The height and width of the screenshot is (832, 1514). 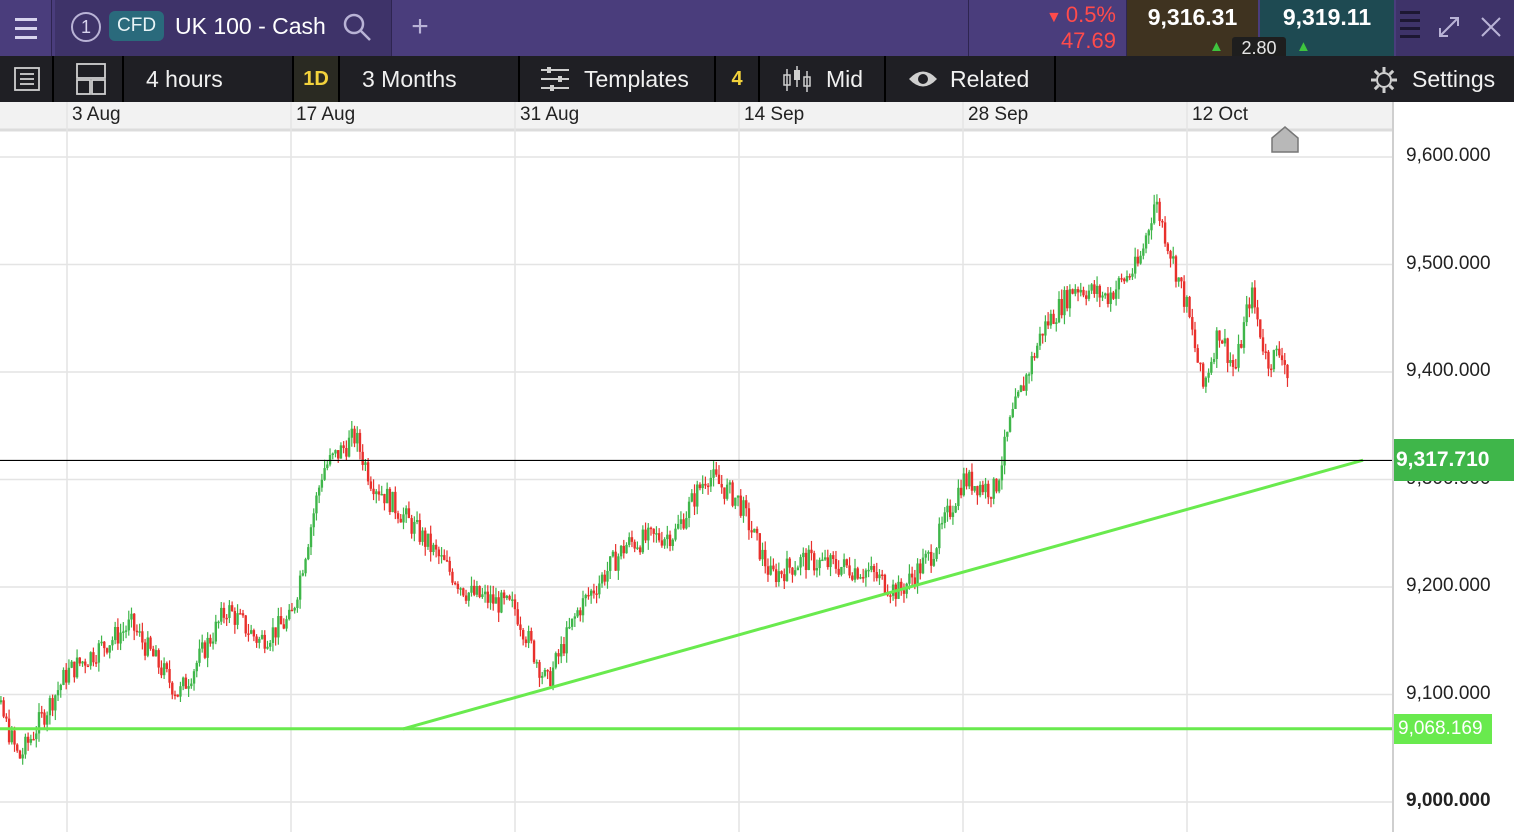 I want to click on templates-button: Templates, so click(x=618, y=79).